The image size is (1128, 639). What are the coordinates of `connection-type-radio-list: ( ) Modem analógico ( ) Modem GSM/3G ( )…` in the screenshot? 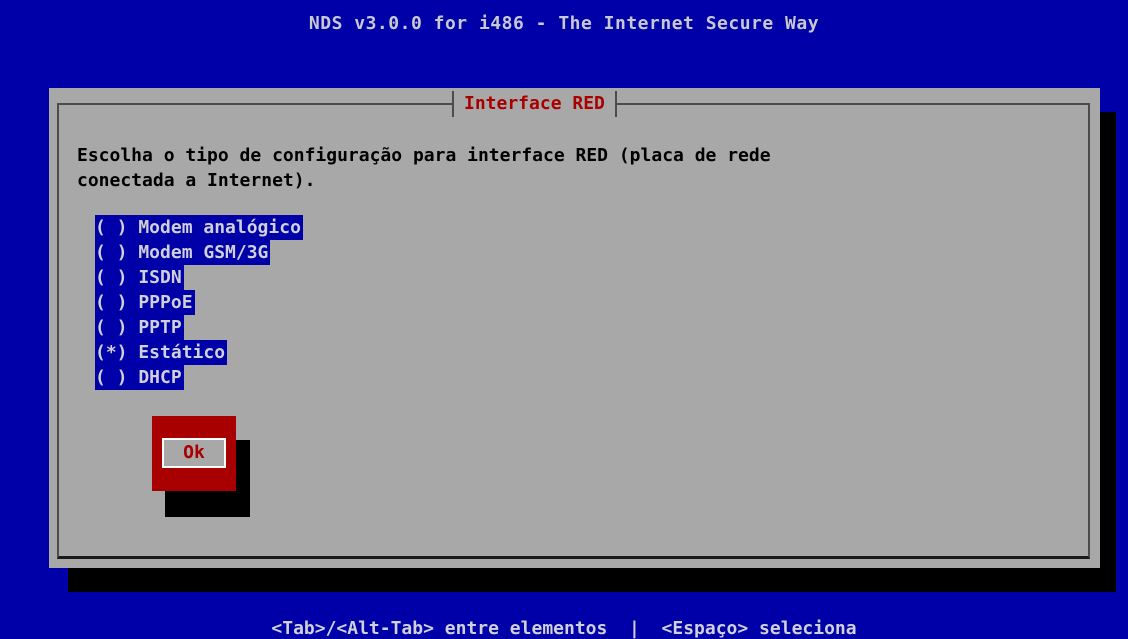 It's located at (199, 302).